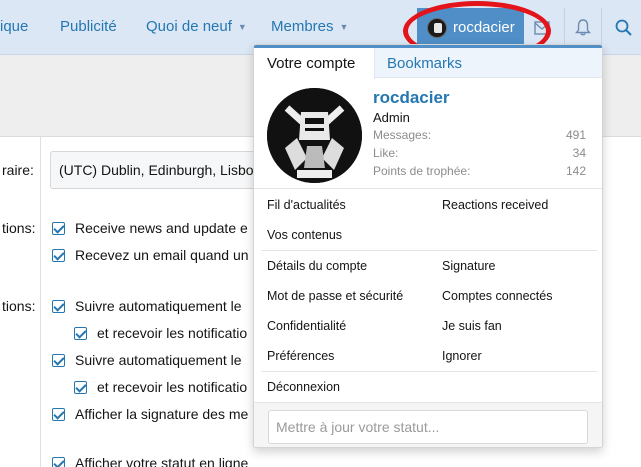 This screenshot has width=641, height=467. Describe the element at coordinates (386, 153) in the screenshot. I see `stat-label: Like:` at that location.